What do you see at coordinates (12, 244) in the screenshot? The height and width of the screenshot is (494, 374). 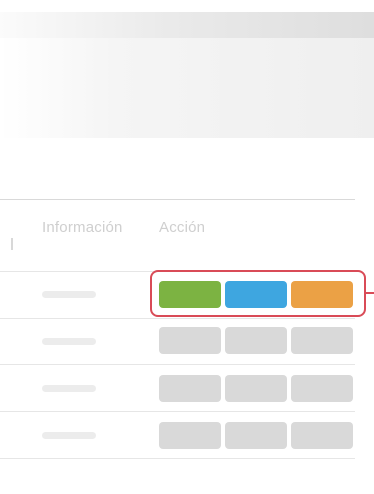 I see `row-marker` at bounding box center [12, 244].